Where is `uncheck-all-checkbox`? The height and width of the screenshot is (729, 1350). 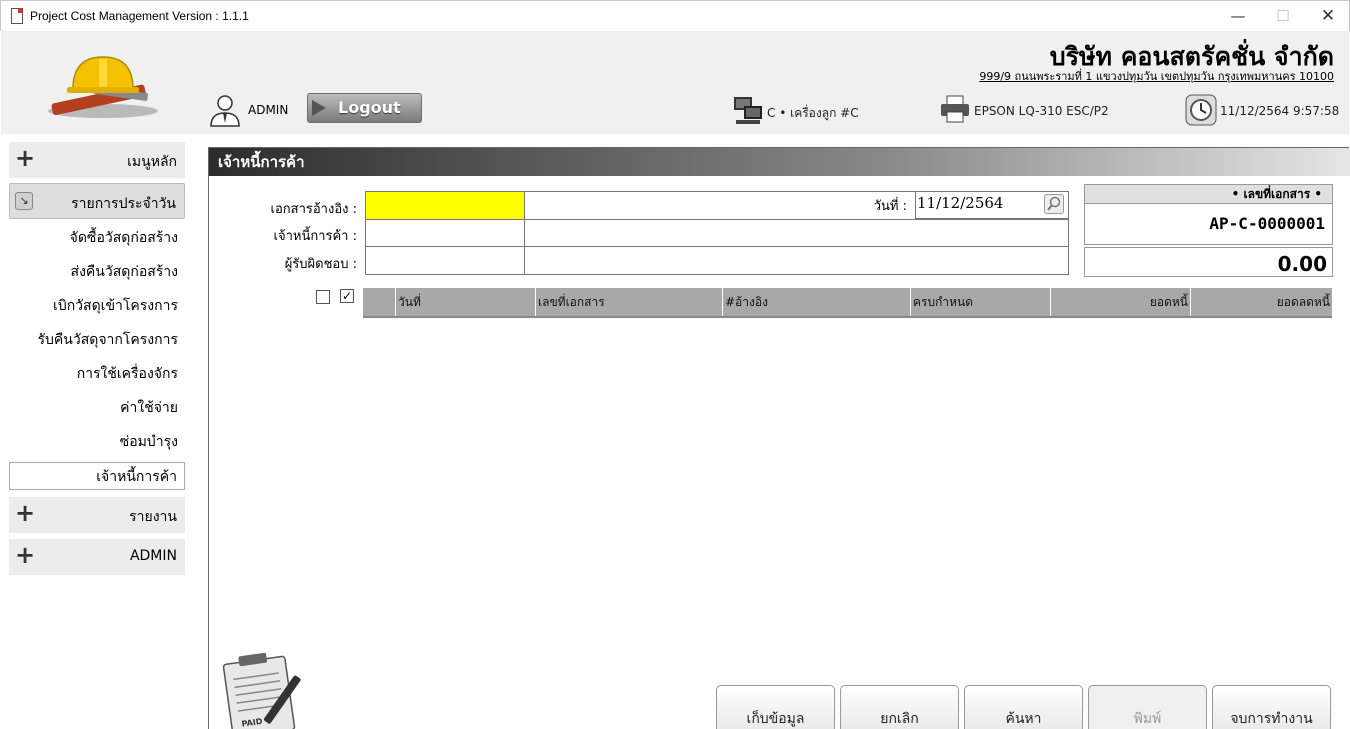
uncheck-all-checkbox is located at coordinates (323, 297).